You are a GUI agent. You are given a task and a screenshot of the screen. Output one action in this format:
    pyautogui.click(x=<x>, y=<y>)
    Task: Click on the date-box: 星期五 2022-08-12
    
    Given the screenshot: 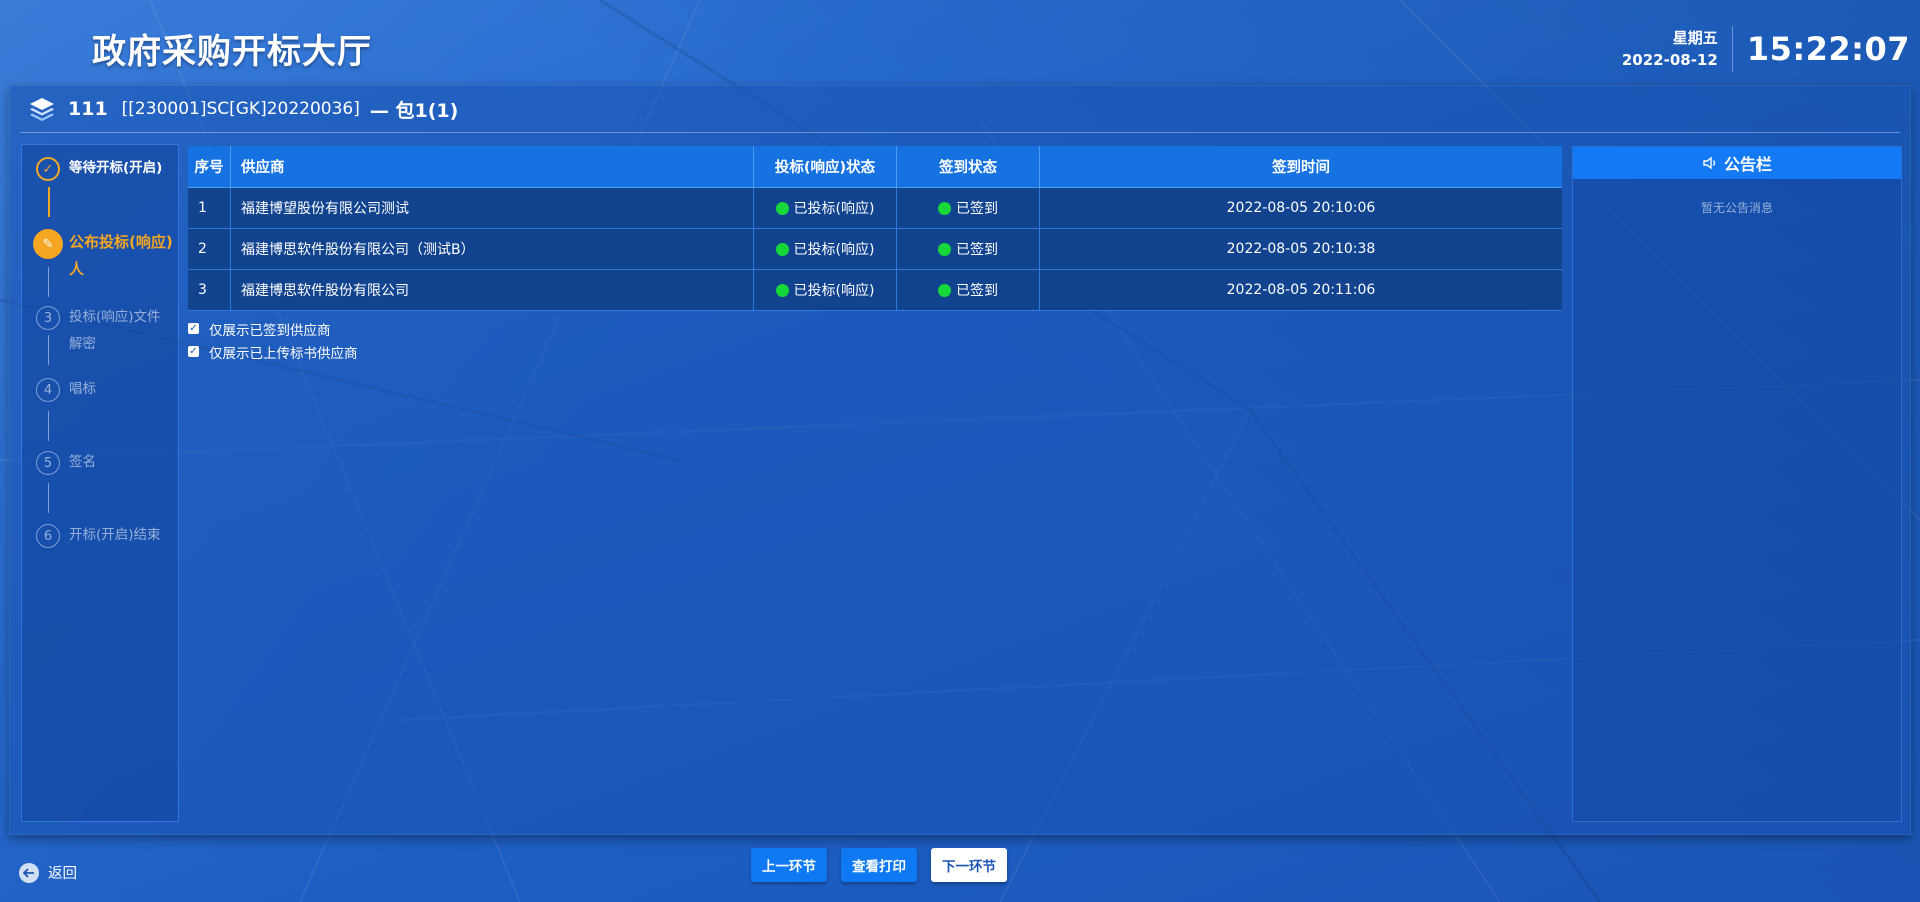 What is the action you would take?
    pyautogui.click(x=1670, y=49)
    